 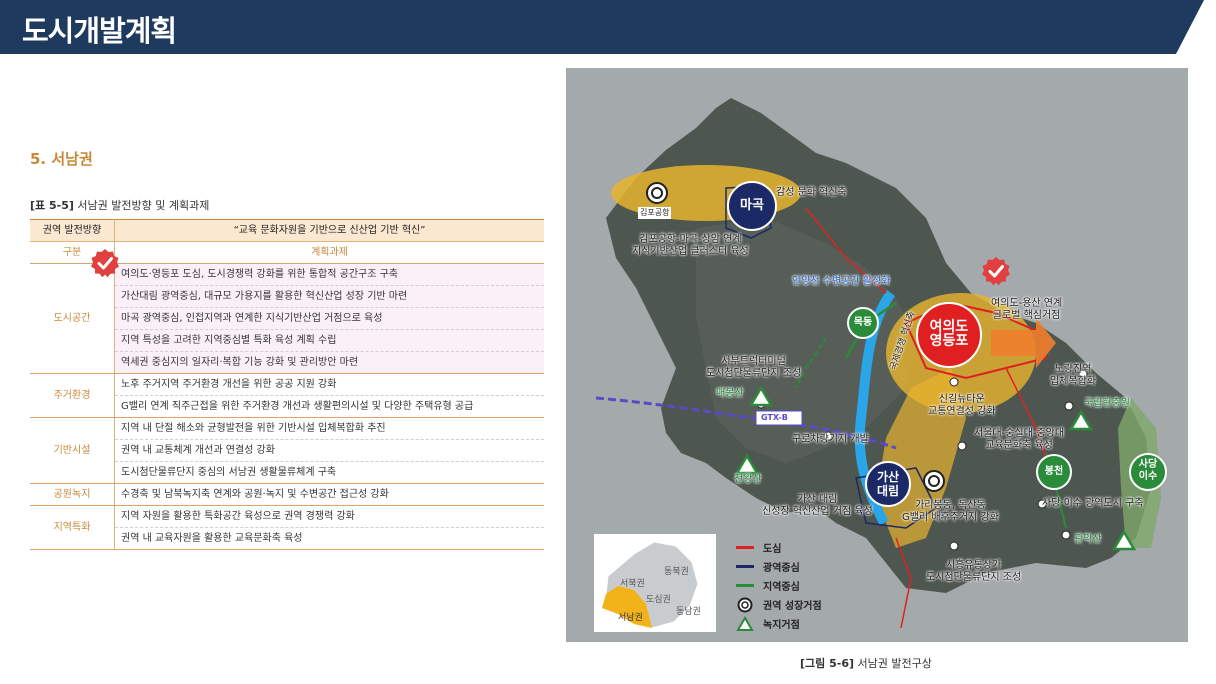 I want to click on task-cell: 지역 내 단절 해소와 균형발전을 위한 기반시설 입체복합화 추진, so click(x=329, y=428).